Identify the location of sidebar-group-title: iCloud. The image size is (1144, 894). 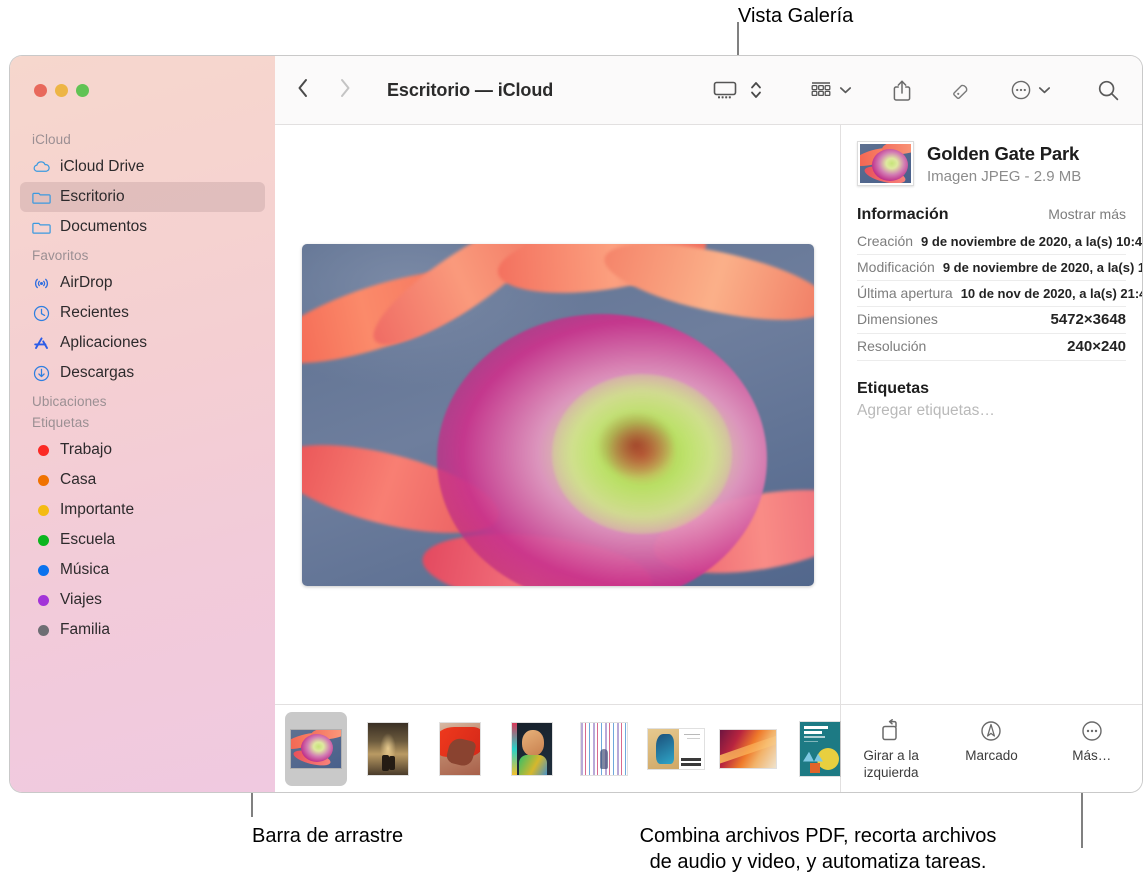
(51, 139).